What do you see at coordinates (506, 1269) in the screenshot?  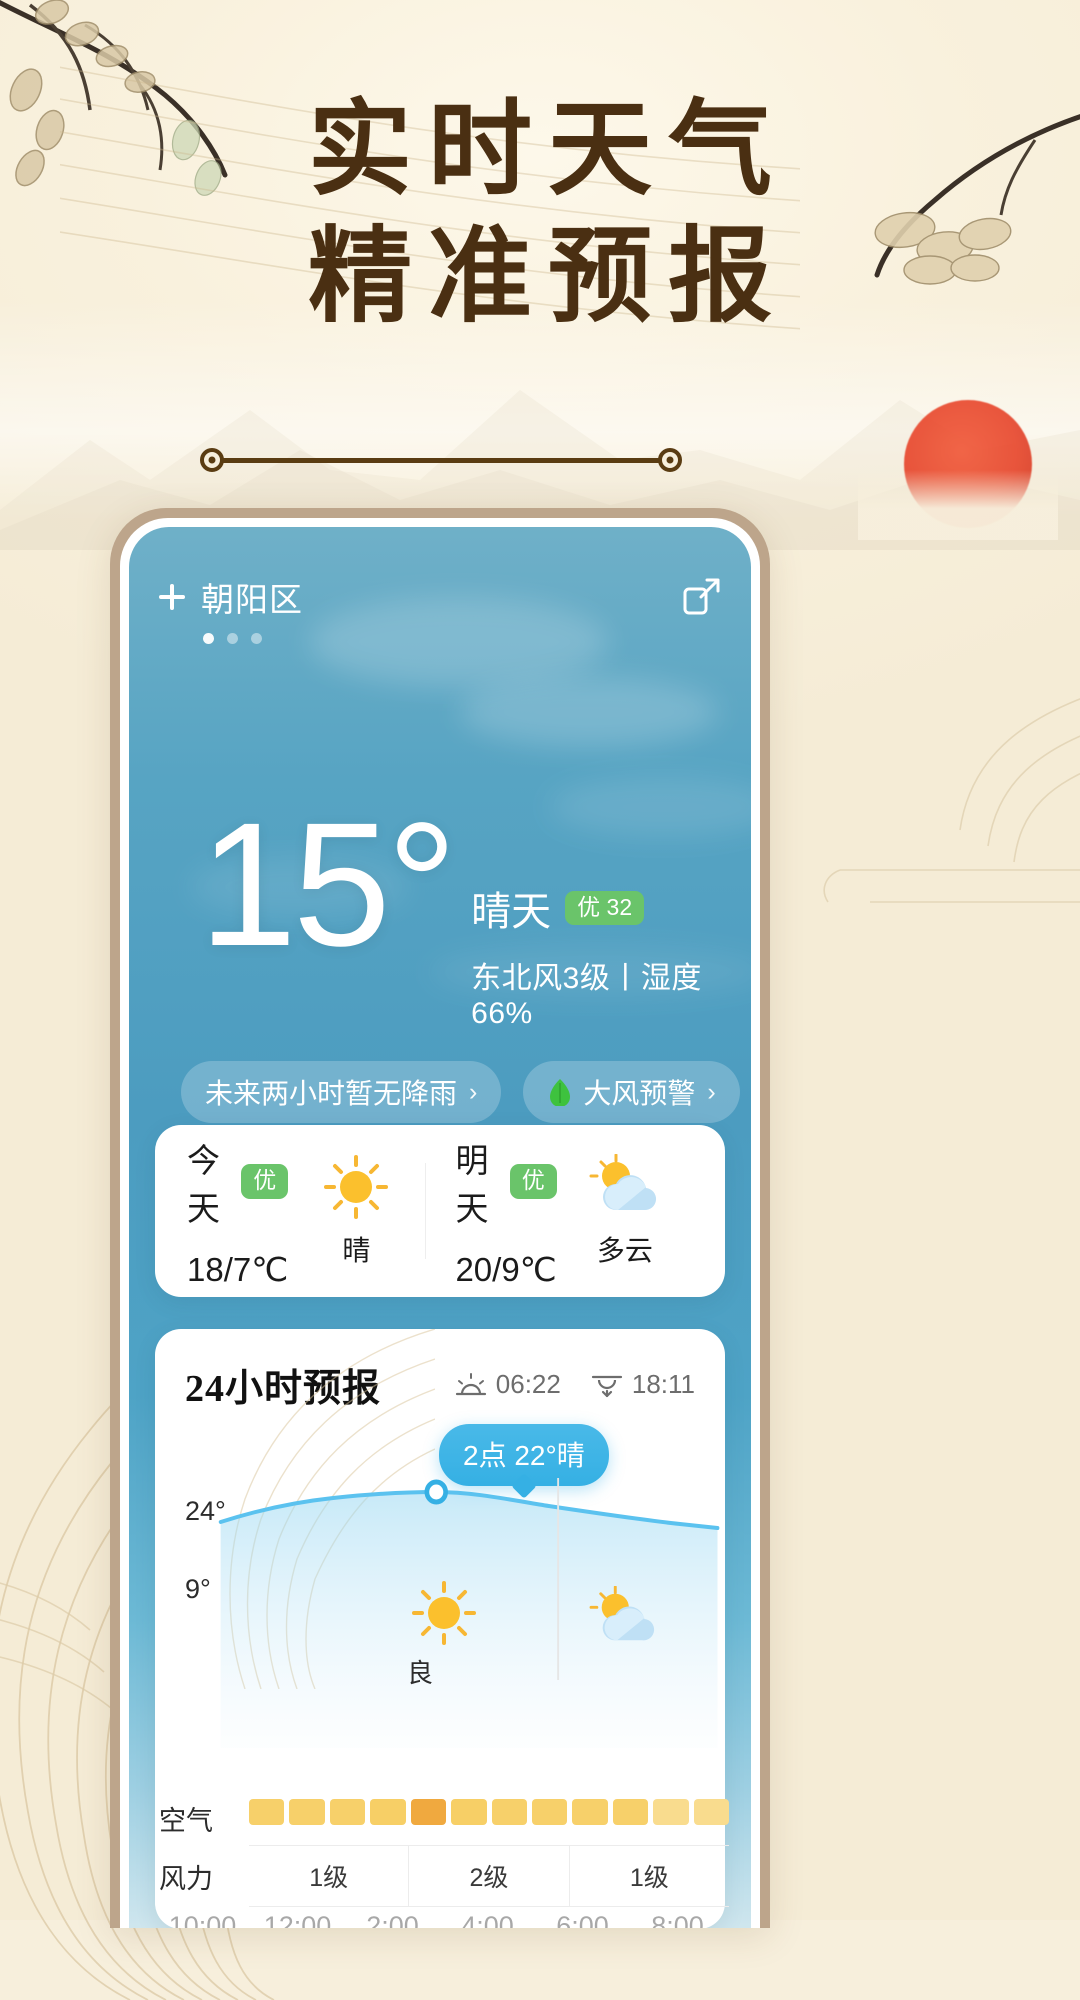 I see `tomorrow-temperature: 20/9℃` at bounding box center [506, 1269].